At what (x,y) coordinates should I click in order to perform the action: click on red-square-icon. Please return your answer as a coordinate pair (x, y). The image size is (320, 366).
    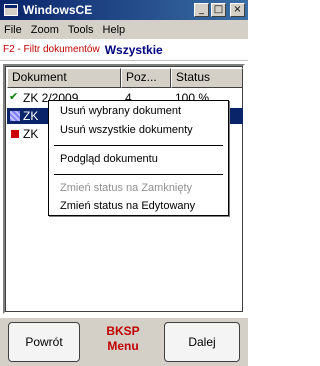
    Looking at the image, I should click on (15, 134).